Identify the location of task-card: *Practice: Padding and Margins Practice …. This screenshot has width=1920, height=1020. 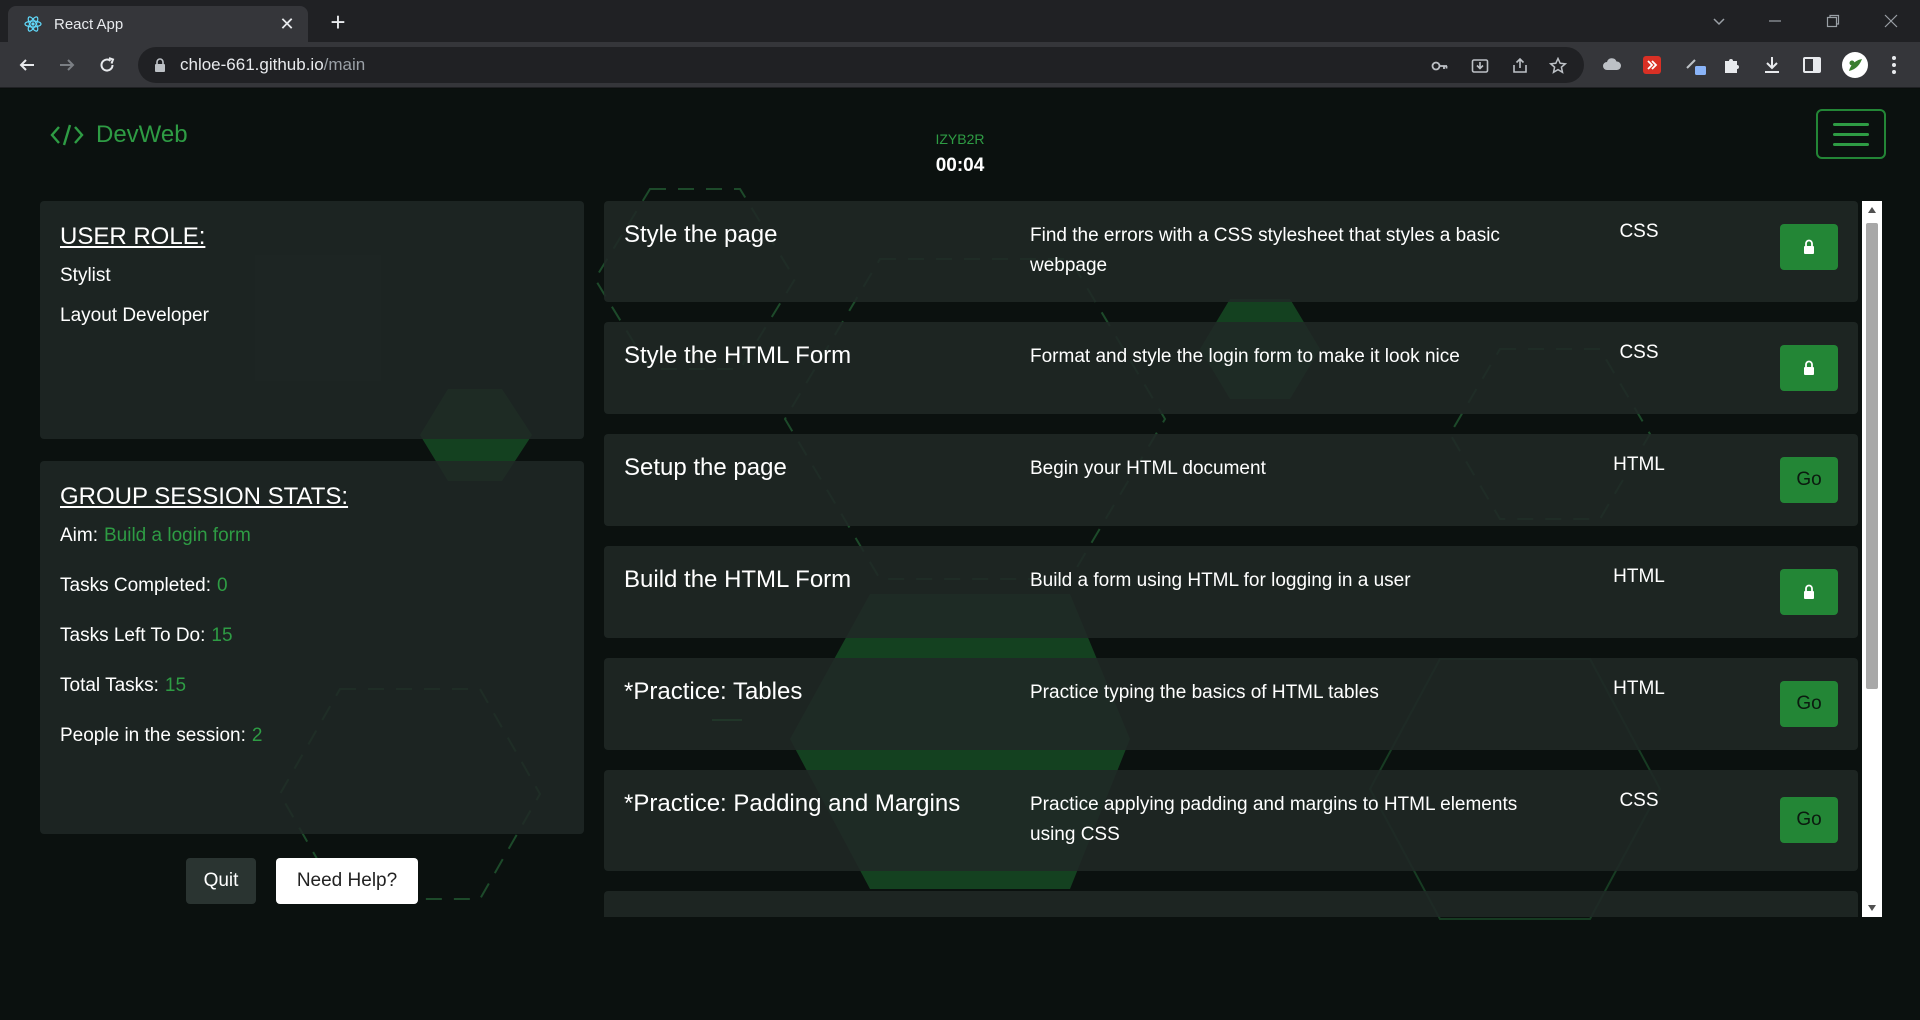
(1231, 820).